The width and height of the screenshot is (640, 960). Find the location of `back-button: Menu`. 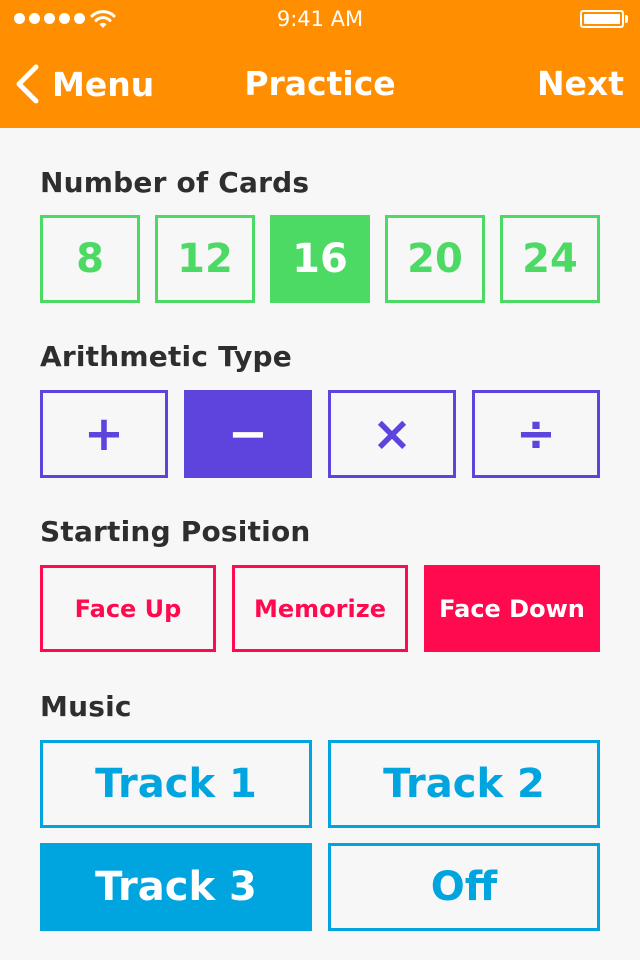

back-button: Menu is located at coordinates (84, 84).